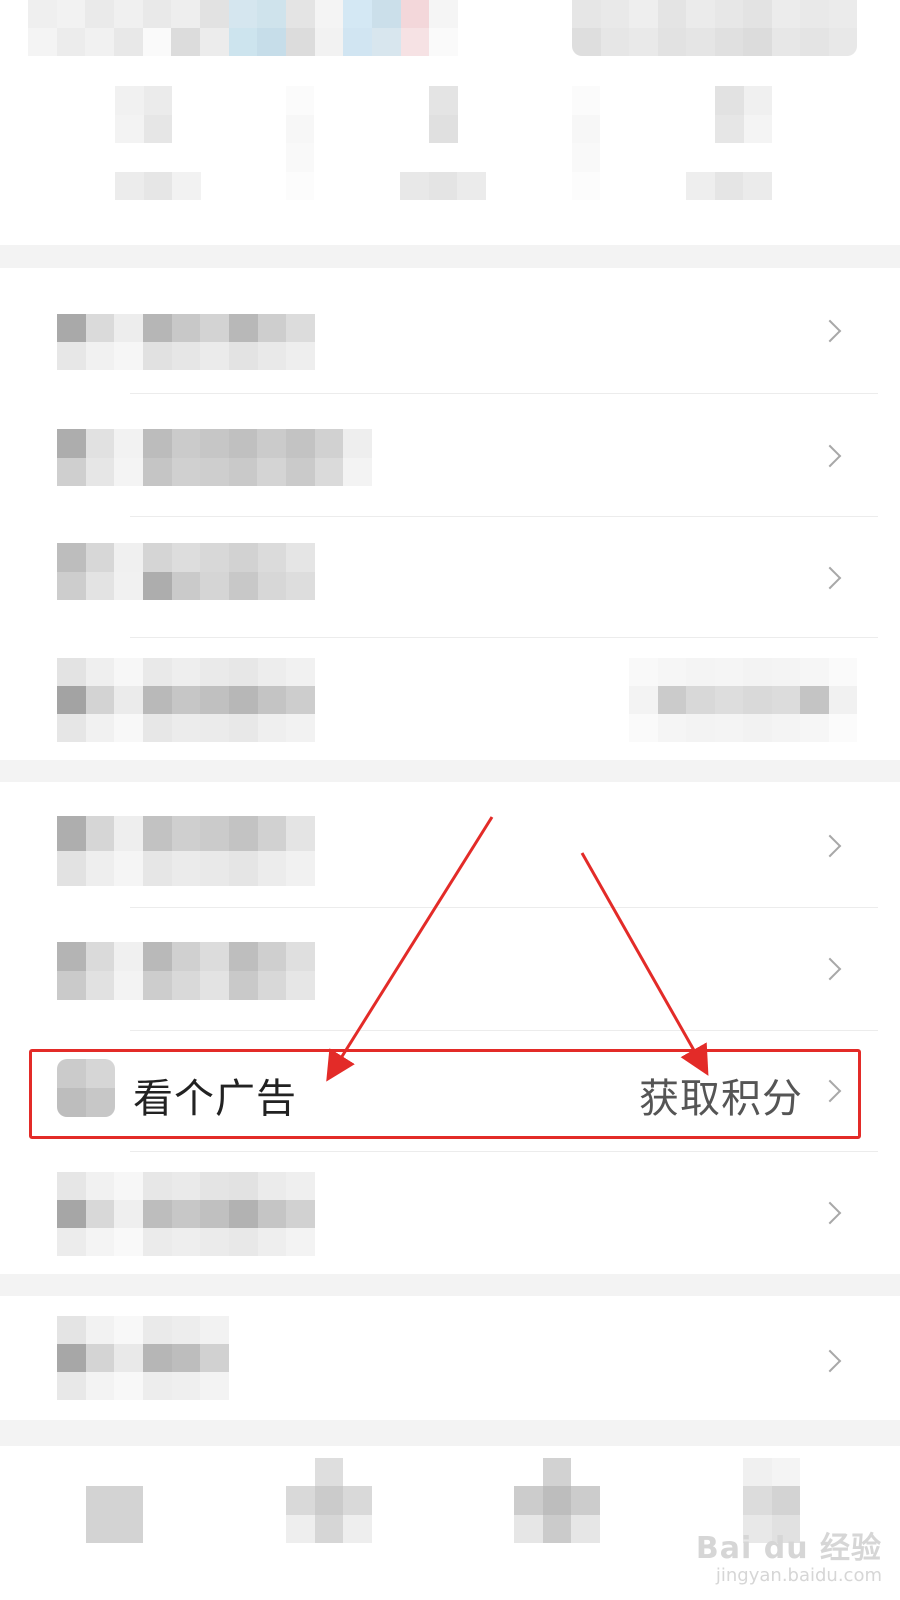 The image size is (900, 1600). Describe the element at coordinates (729, 186) in the screenshot. I see `stat-3-label-blurred` at that location.